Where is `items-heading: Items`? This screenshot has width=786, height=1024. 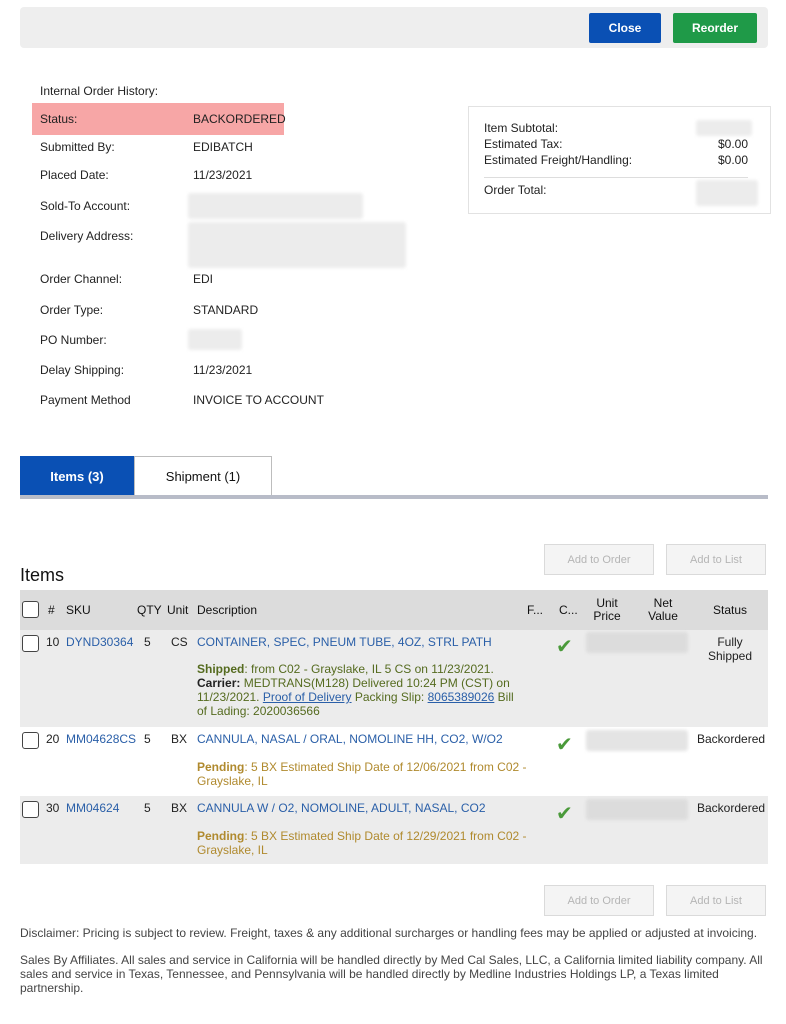 items-heading: Items is located at coordinates (42, 575).